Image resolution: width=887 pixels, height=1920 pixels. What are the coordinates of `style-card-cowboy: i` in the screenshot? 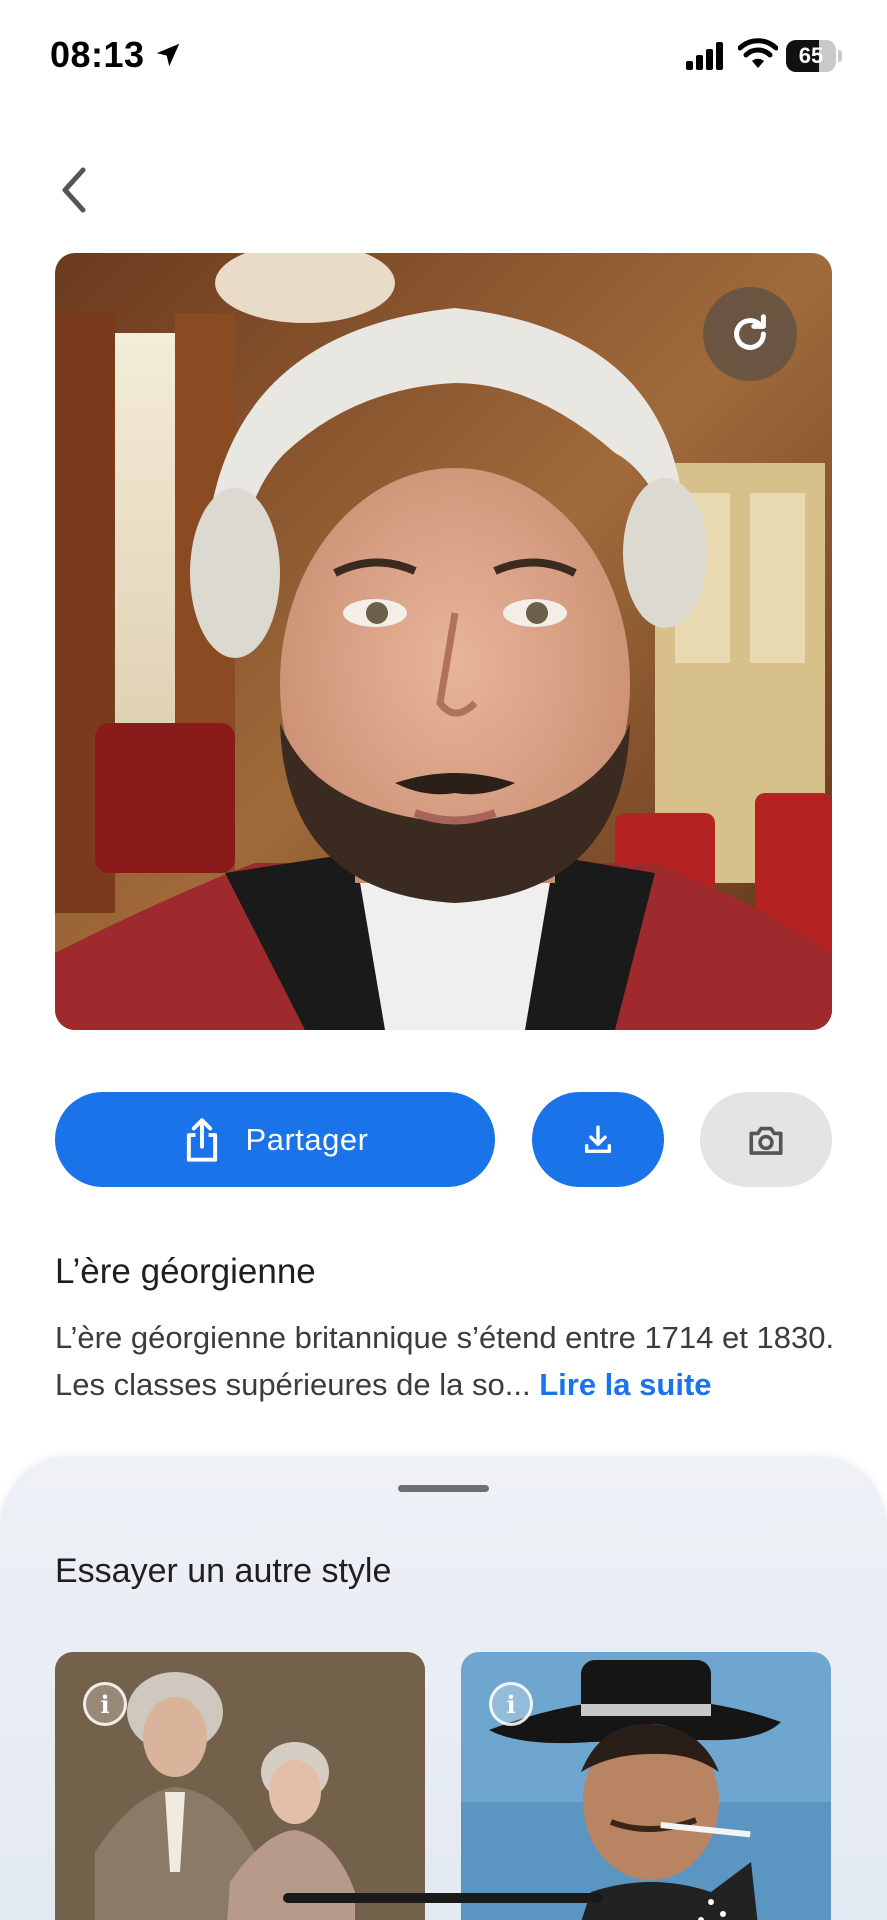 It's located at (646, 1786).